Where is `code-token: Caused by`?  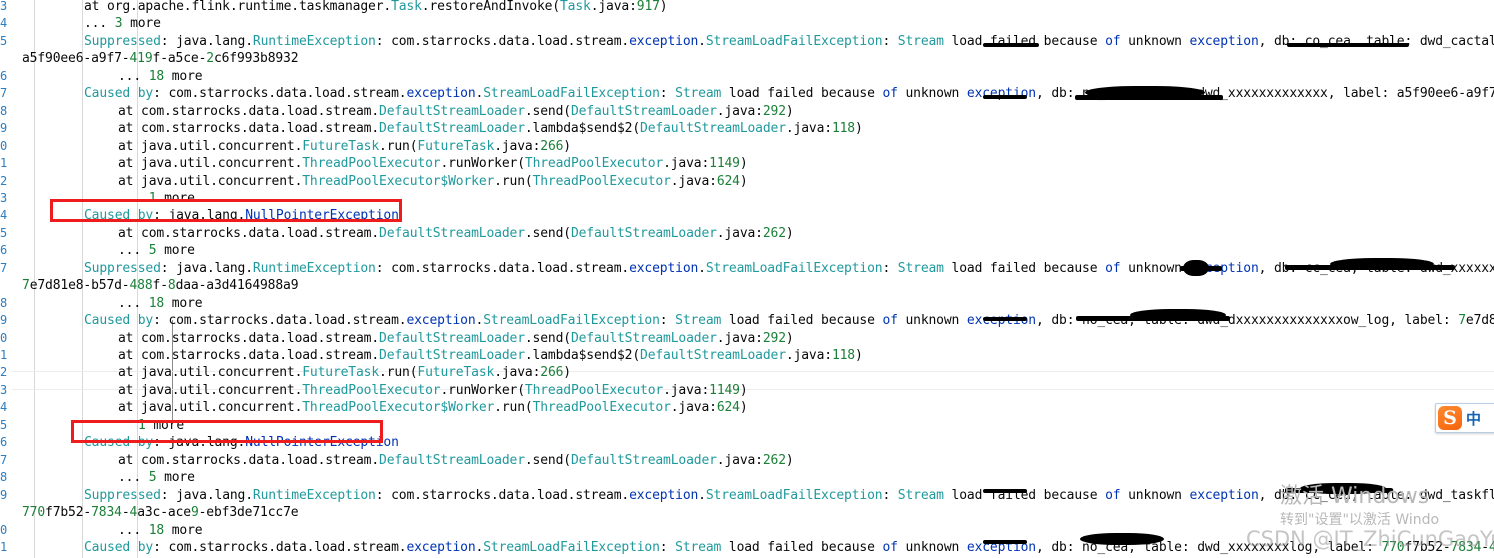 code-token: Caused by is located at coordinates (119, 321).